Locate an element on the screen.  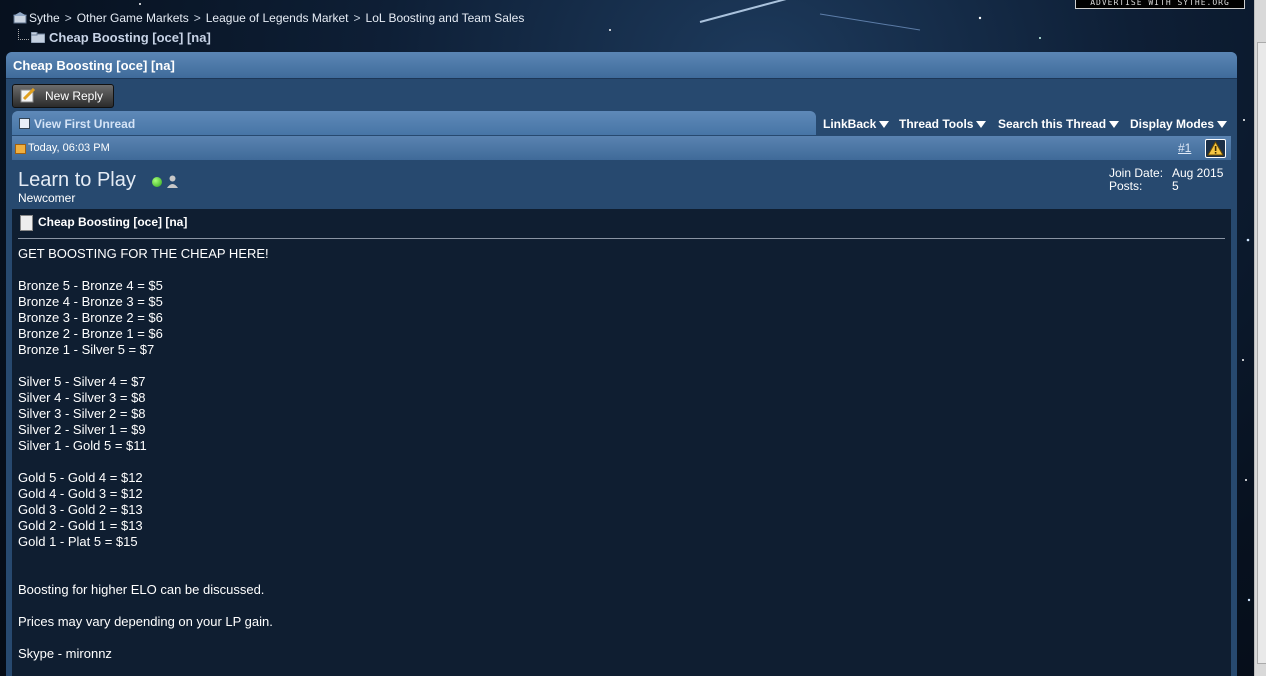
view-first-unread-label: View First Unread is located at coordinates (85, 124).